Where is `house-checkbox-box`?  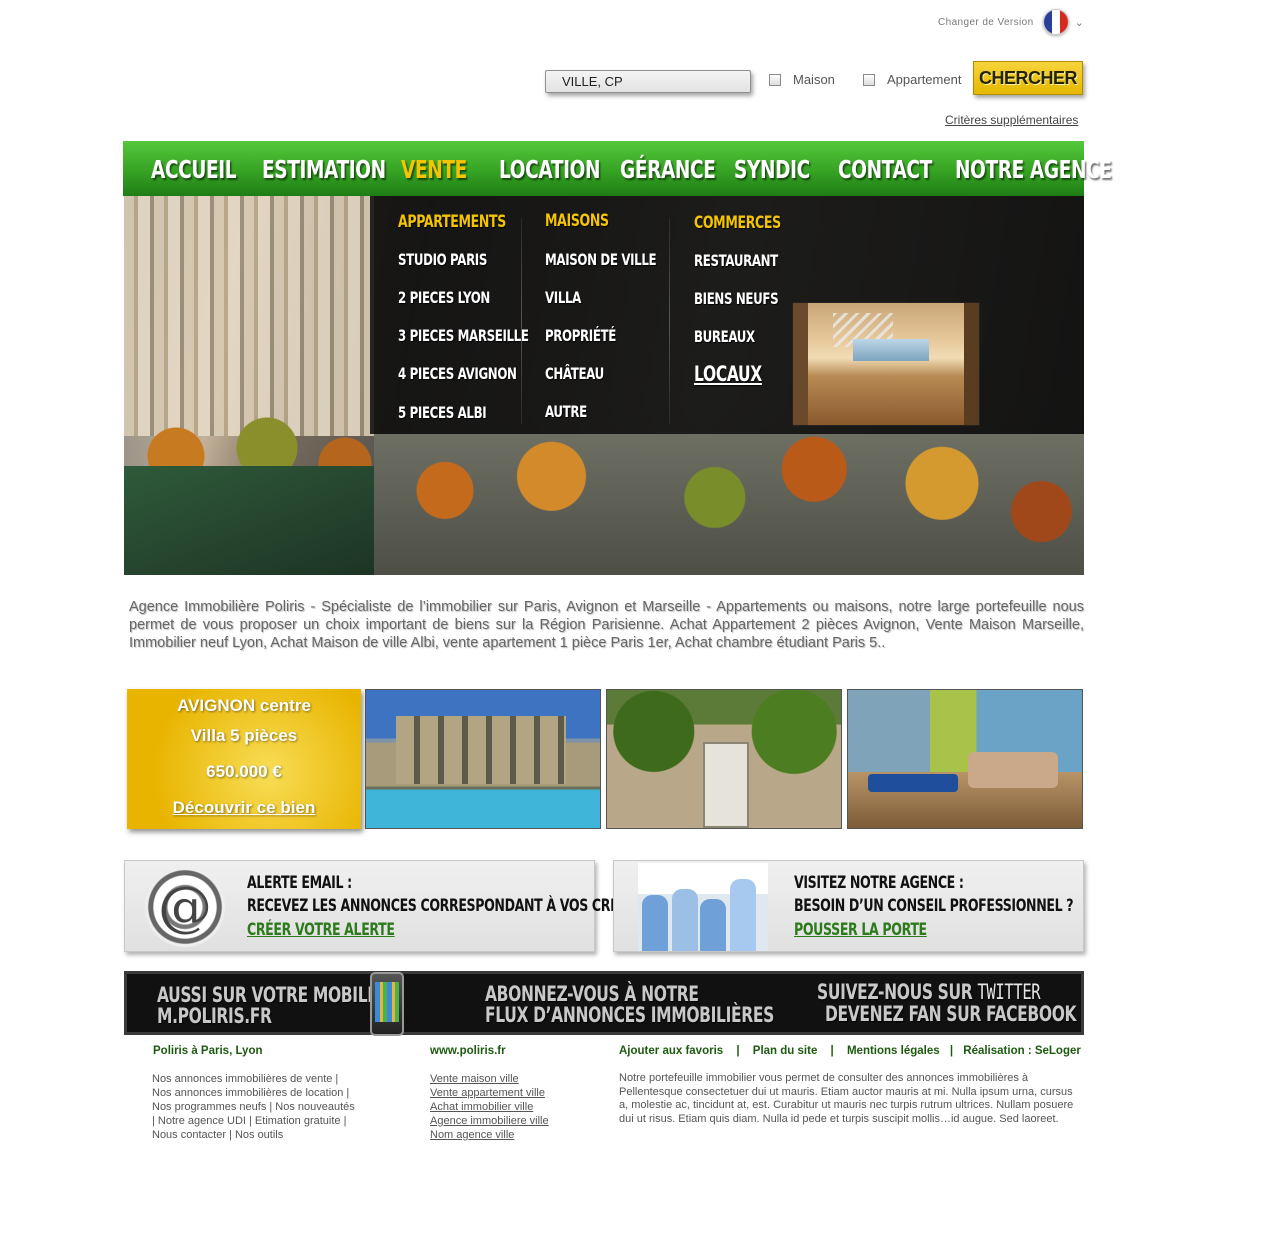 house-checkbox-box is located at coordinates (775, 79).